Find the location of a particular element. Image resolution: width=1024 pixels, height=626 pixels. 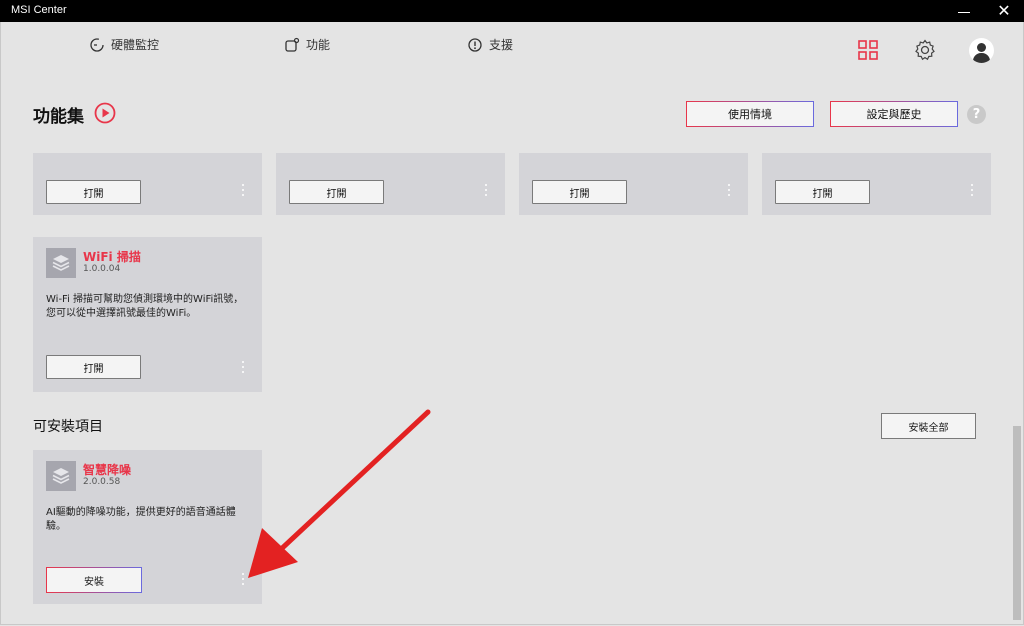

help-icon: ? is located at coordinates (976, 114).